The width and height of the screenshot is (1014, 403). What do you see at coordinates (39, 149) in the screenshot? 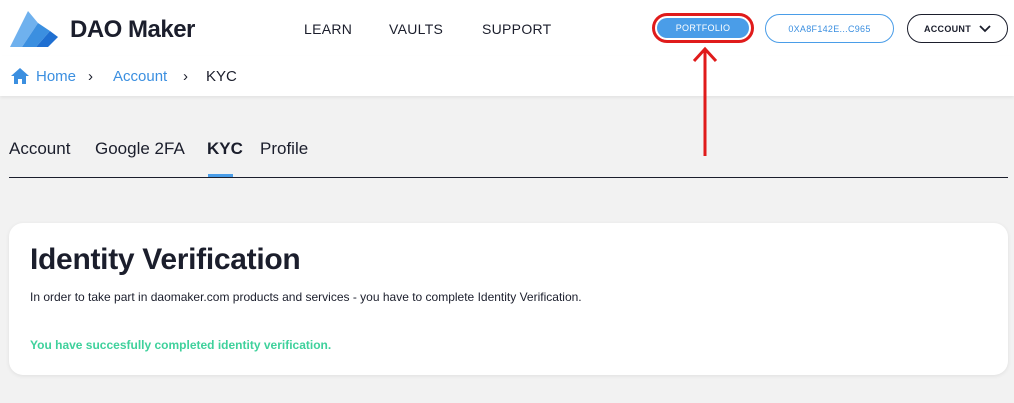
I see `tab-account: Account` at bounding box center [39, 149].